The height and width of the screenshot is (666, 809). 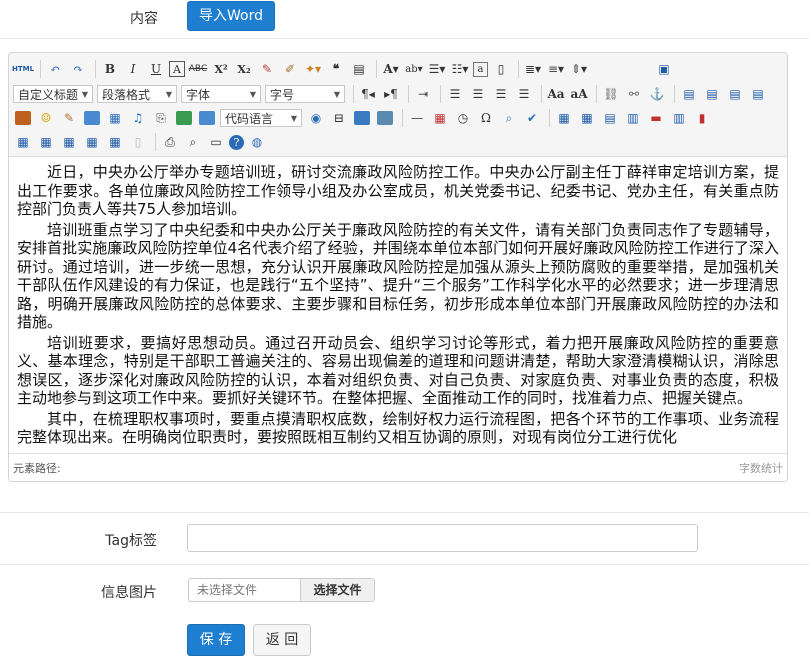 I want to click on html-source-icon: HTML, so click(x=23, y=69).